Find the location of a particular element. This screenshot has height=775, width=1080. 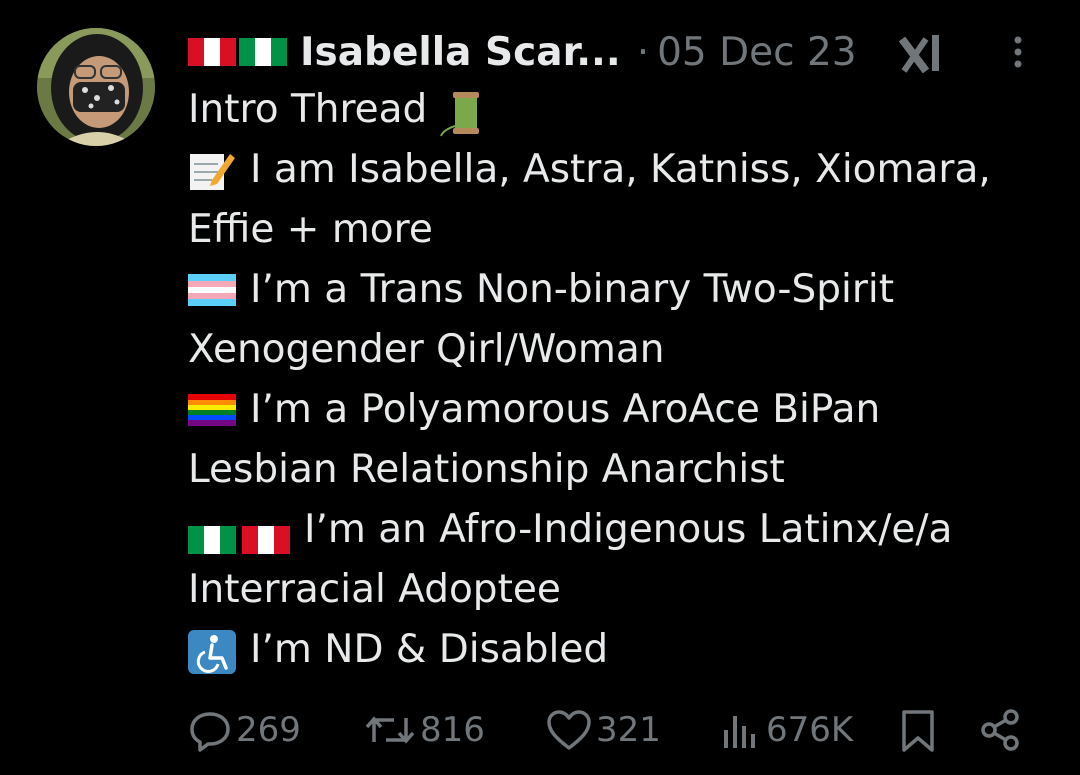

like-count: 321 is located at coordinates (628, 730).